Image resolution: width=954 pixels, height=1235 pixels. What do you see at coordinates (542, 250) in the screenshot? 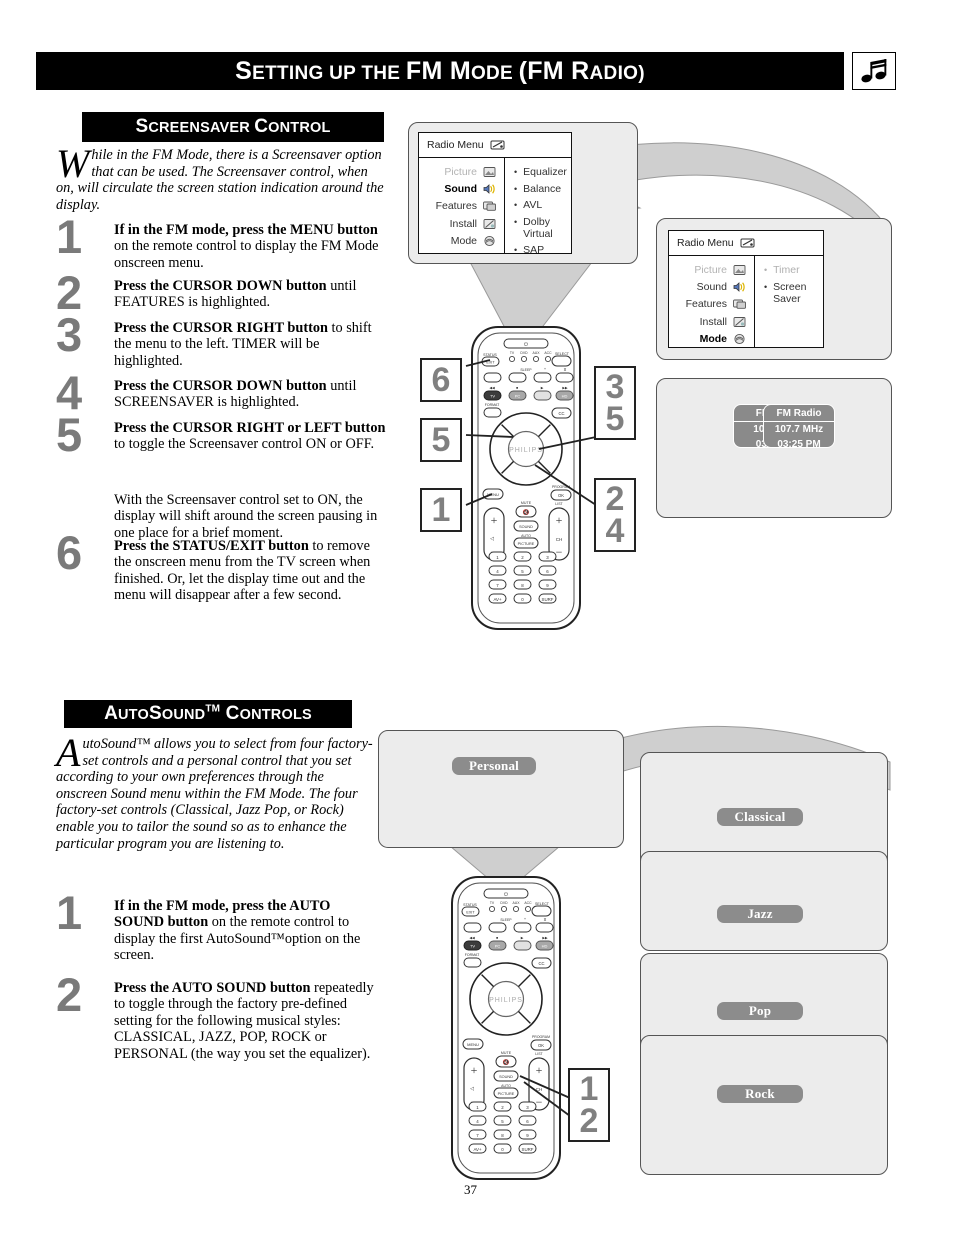
I see `osd-option-sap: • SAP` at bounding box center [542, 250].